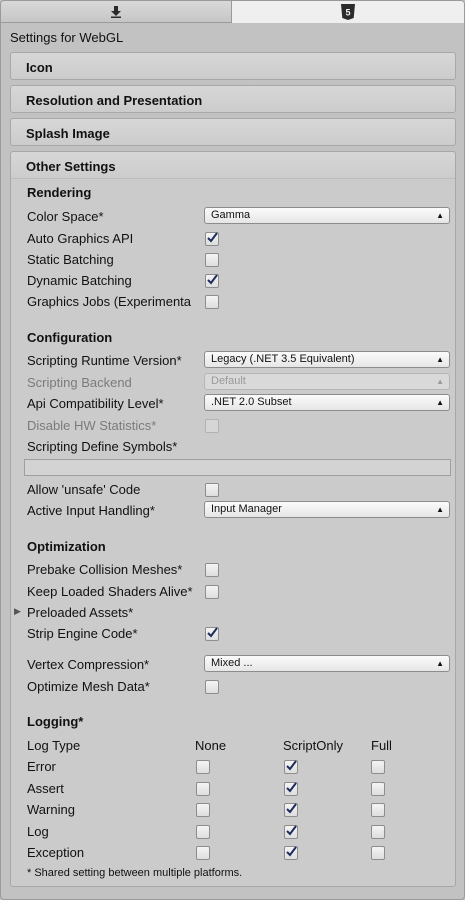  Describe the element at coordinates (84, 489) in the screenshot. I see `allow-unsafe-label: Allow 'unsafe' Code` at that location.